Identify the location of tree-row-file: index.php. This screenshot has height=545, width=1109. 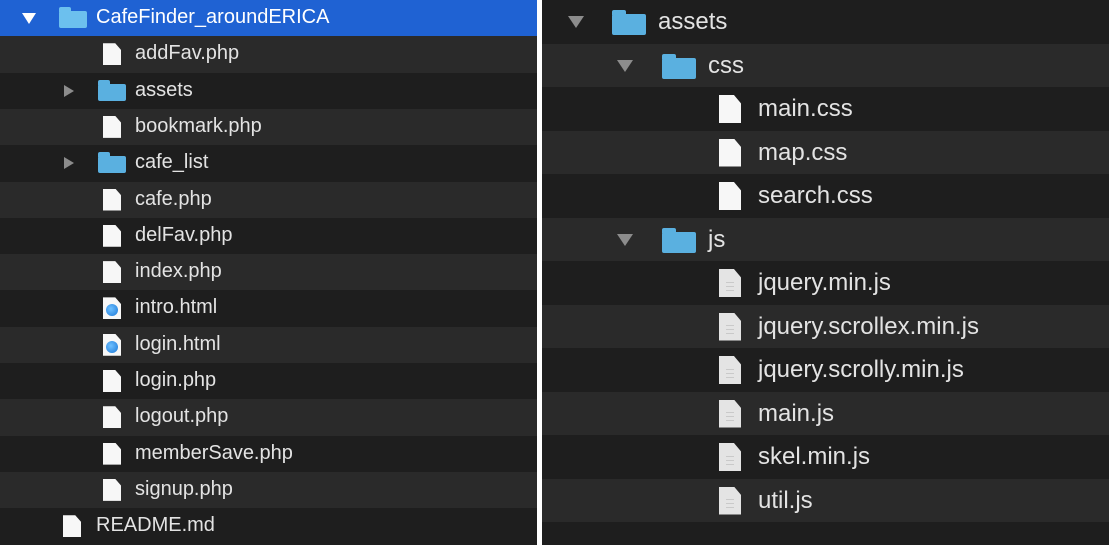
(268, 272).